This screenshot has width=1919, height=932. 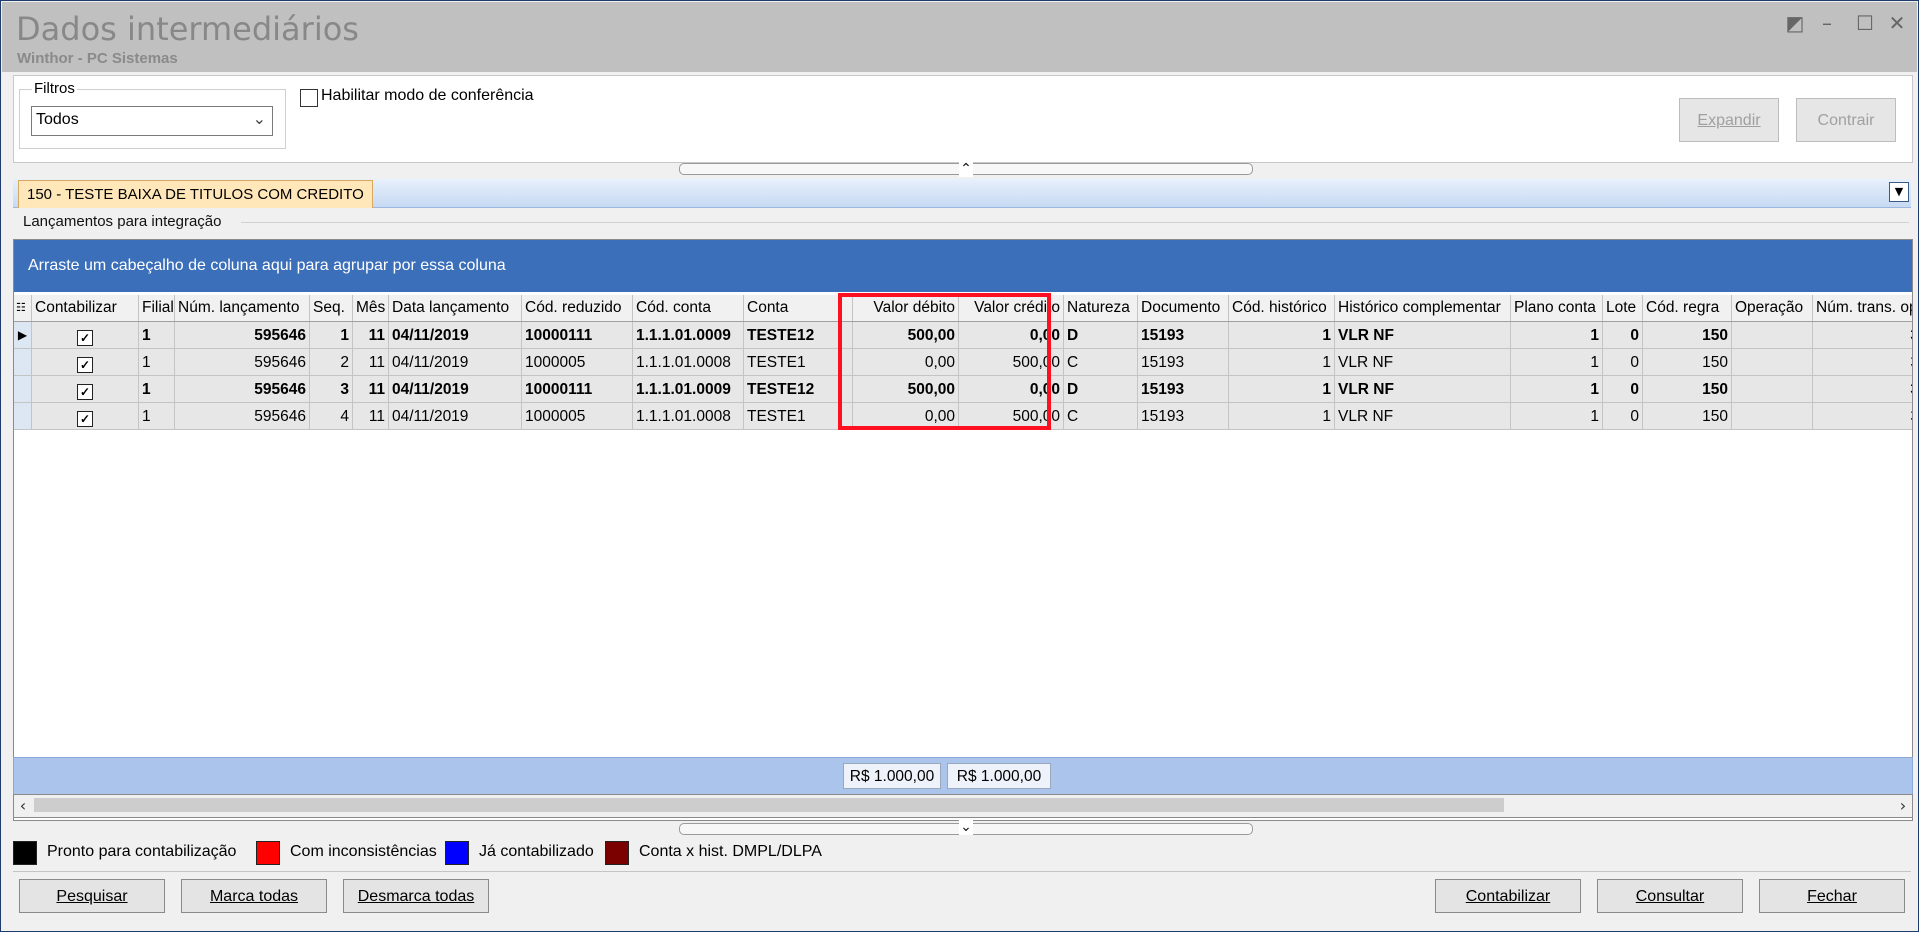 I want to click on tab-config-150: 150 - TESTE BAIXA DE TITULOS COM CREDITO, so click(x=195, y=194).